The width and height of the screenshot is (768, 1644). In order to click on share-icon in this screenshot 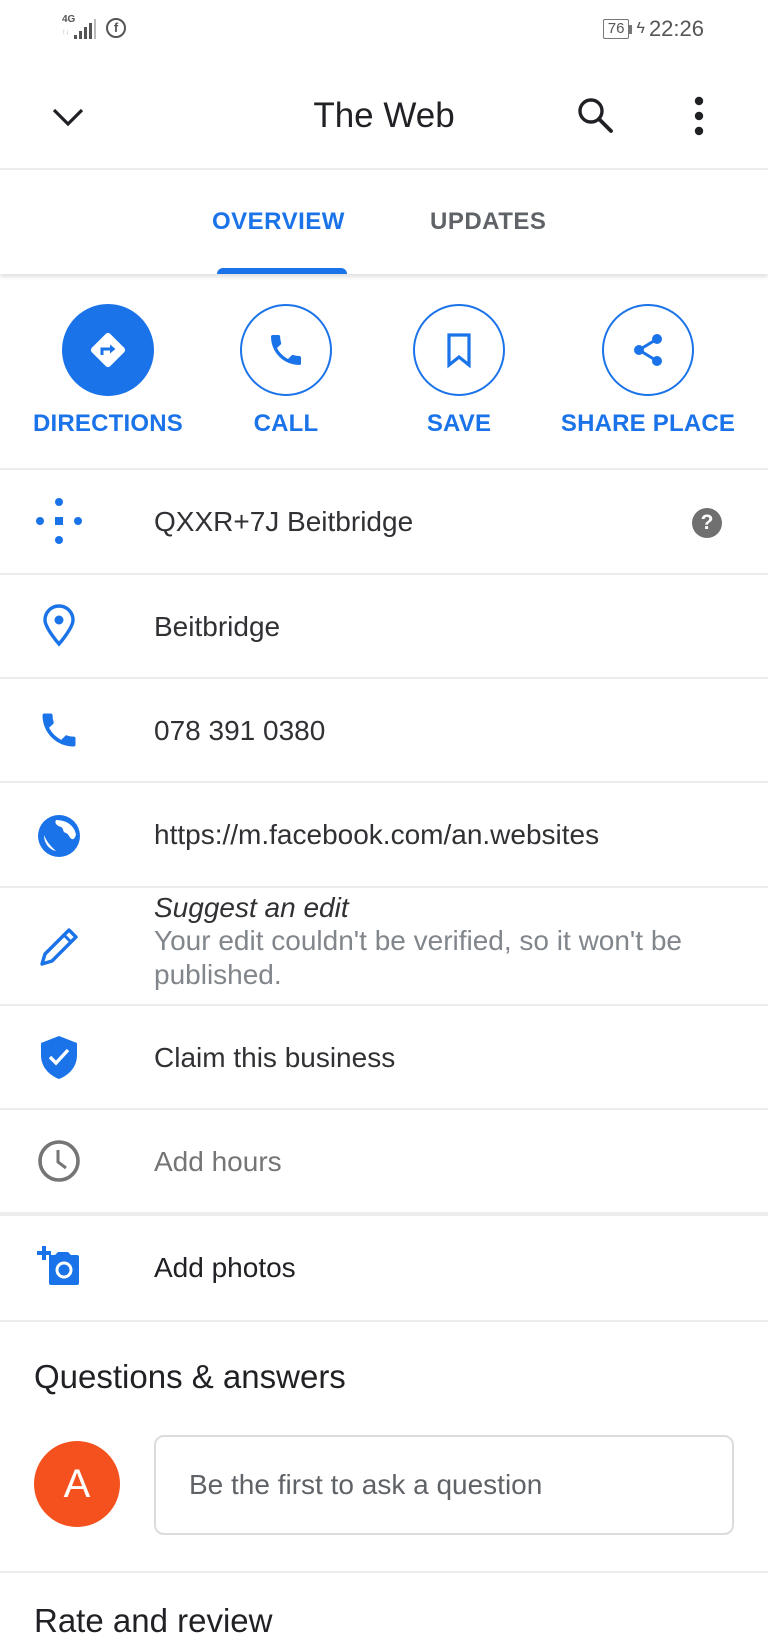, I will do `click(648, 350)`.